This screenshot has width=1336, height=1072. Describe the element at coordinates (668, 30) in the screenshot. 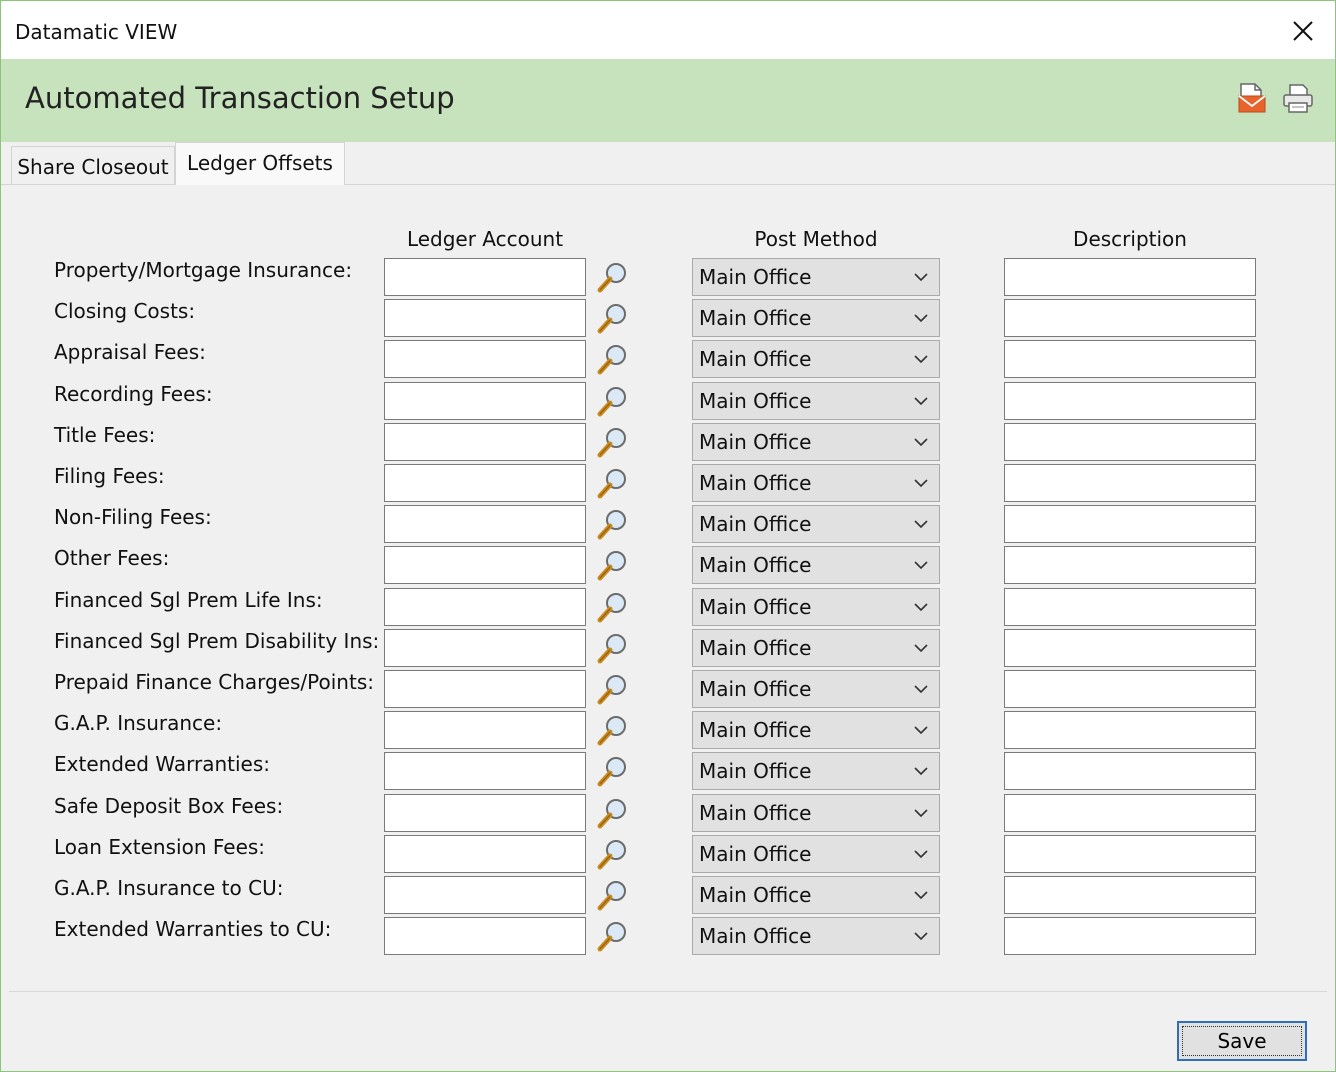

I see `title-bar: Datamatic VIEW` at that location.